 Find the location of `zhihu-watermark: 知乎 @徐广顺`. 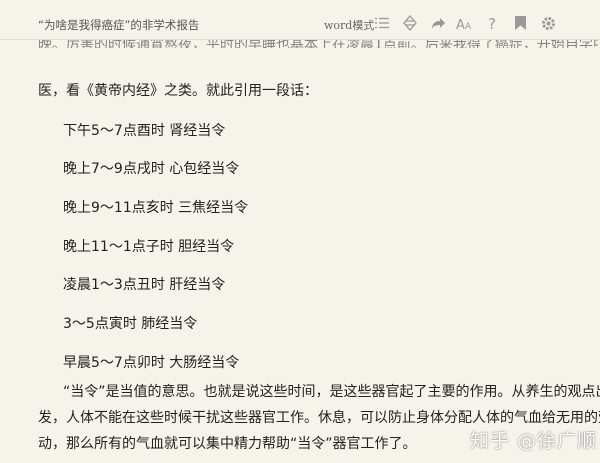

zhihu-watermark: 知乎 @徐广顺 is located at coordinates (534, 441).